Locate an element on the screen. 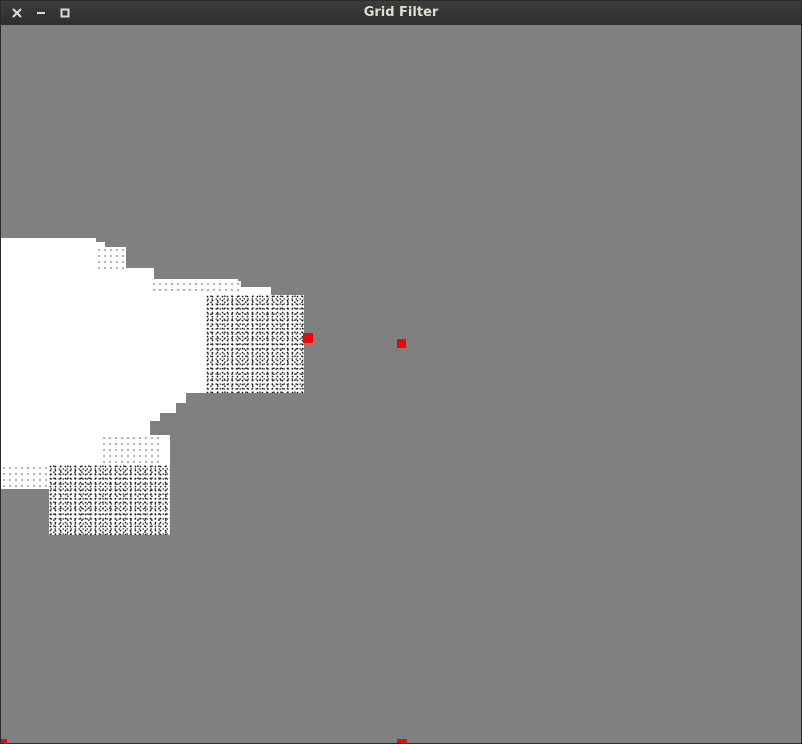 This screenshot has height=744, width=802. window-title: Grid Filter is located at coordinates (401, 12).